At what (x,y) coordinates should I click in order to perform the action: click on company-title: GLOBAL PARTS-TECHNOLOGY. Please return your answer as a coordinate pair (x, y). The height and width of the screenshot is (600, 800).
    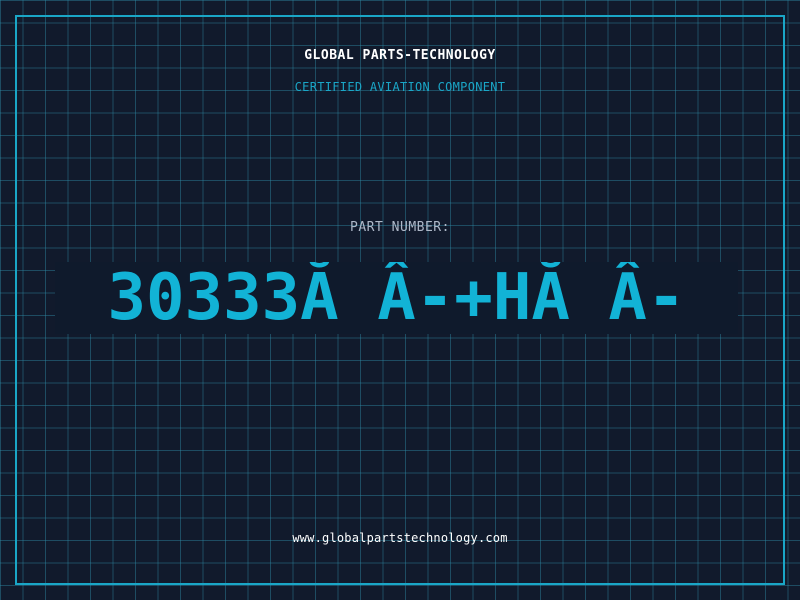
    Looking at the image, I should click on (400, 55).